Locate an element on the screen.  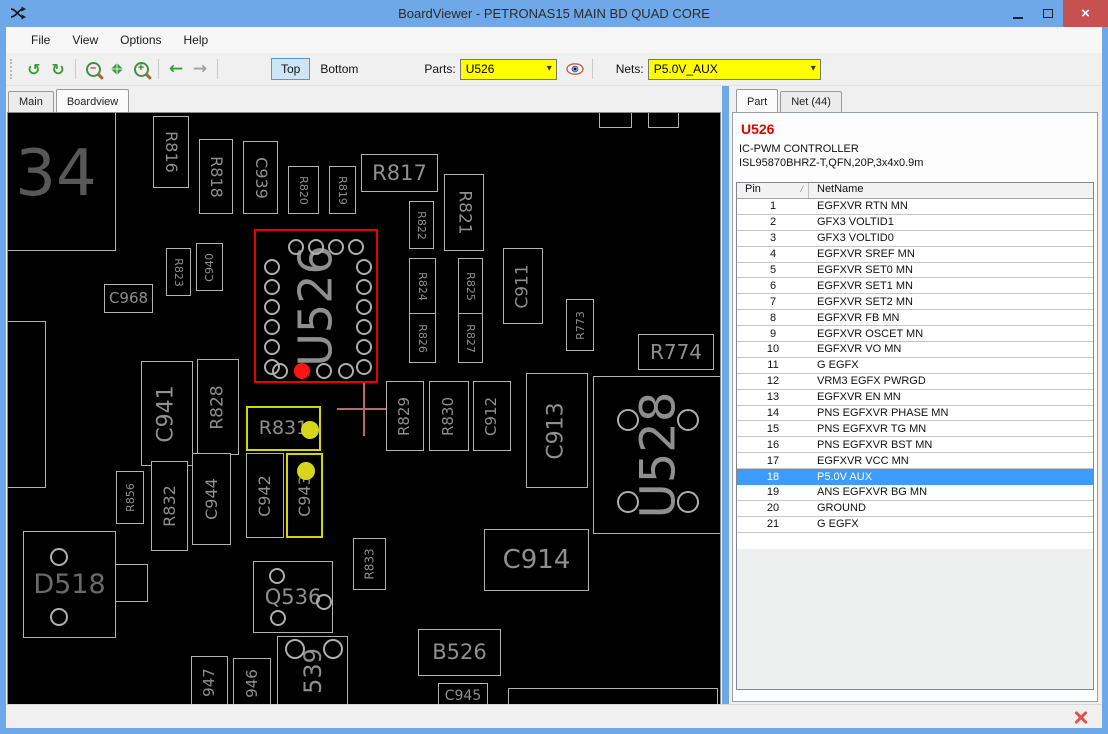
parts-combobox: U526 ▾ is located at coordinates (508, 69).